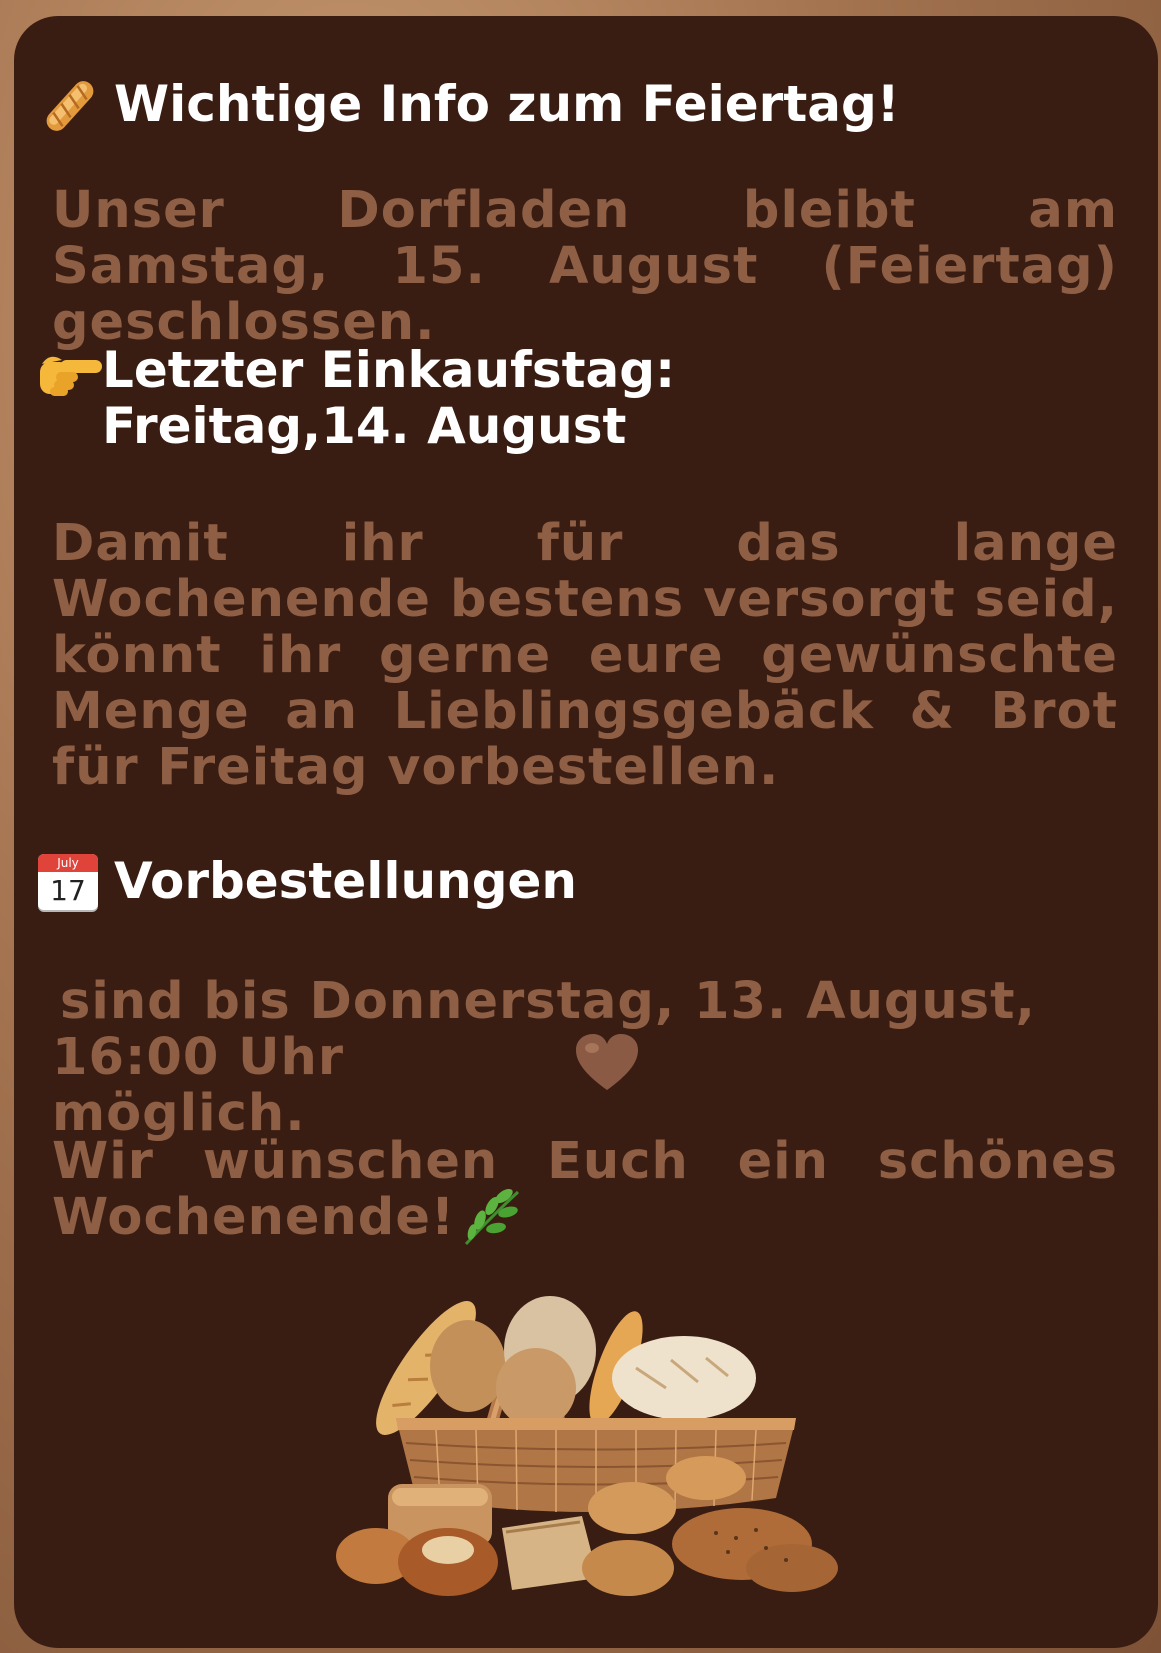 The height and width of the screenshot is (1653, 1161). What do you see at coordinates (507, 104) in the screenshot?
I see `notice-title: Wichtige Info zum Feiertag!` at bounding box center [507, 104].